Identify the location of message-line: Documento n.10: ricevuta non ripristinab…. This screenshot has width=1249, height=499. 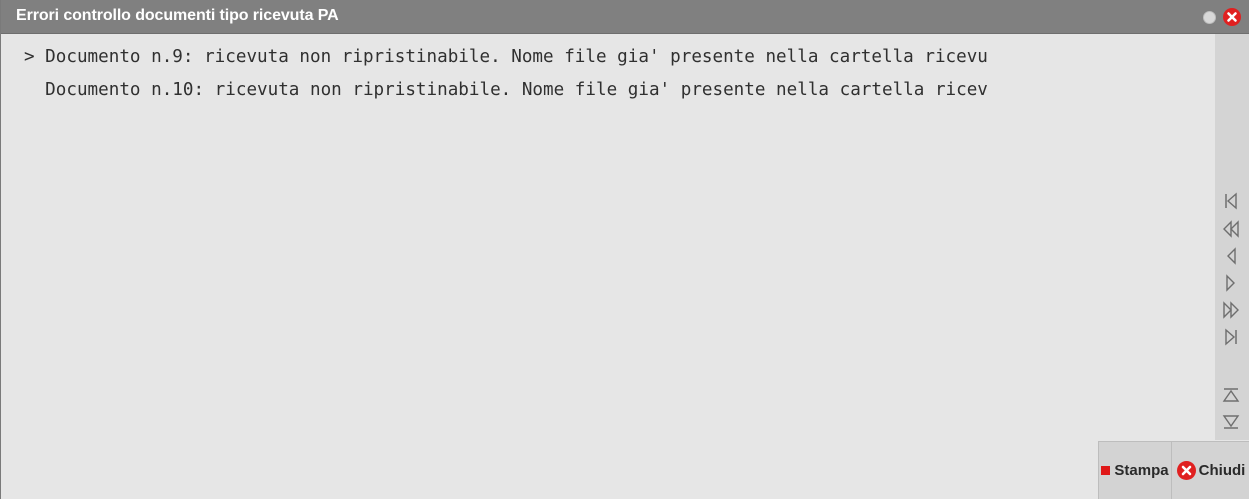
(506, 90).